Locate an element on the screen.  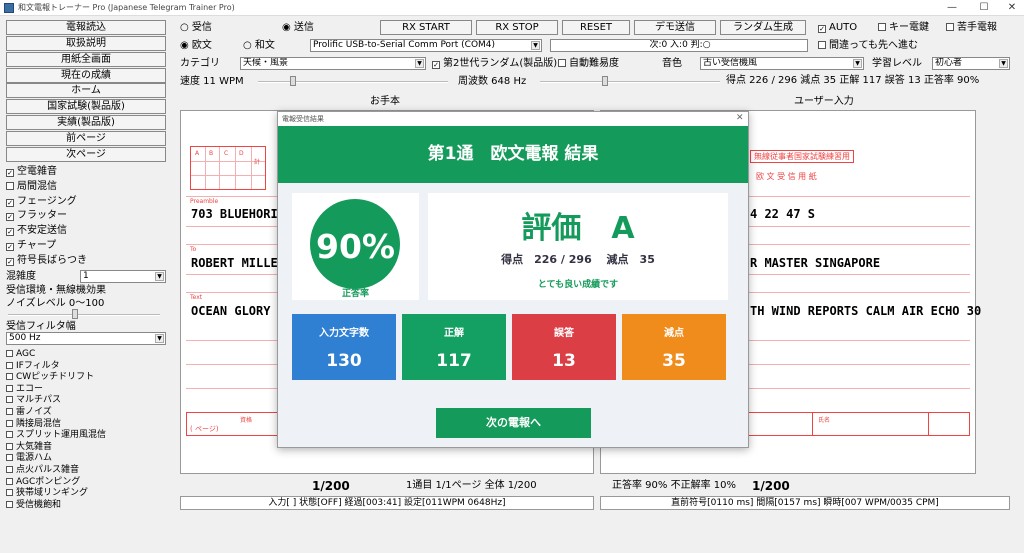
effect-fading: ✓ フェージング is located at coordinates (41, 202).